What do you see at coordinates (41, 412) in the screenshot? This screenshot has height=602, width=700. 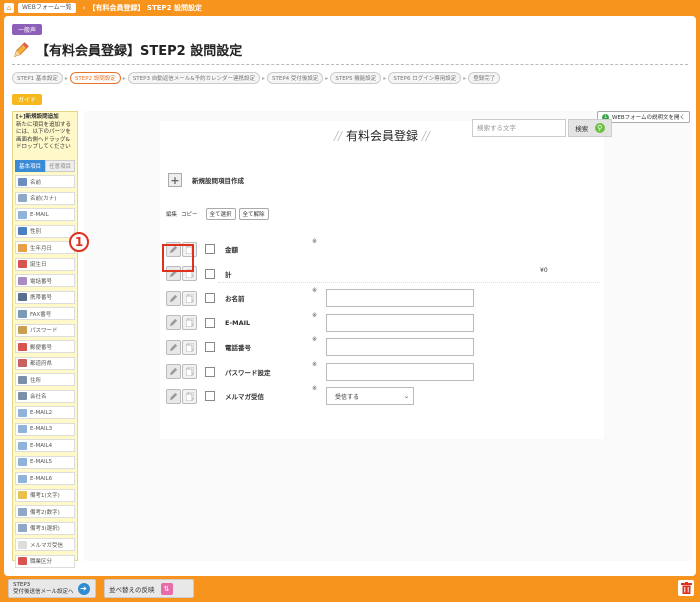 I see `field-part-label: E-MAIL2` at bounding box center [41, 412].